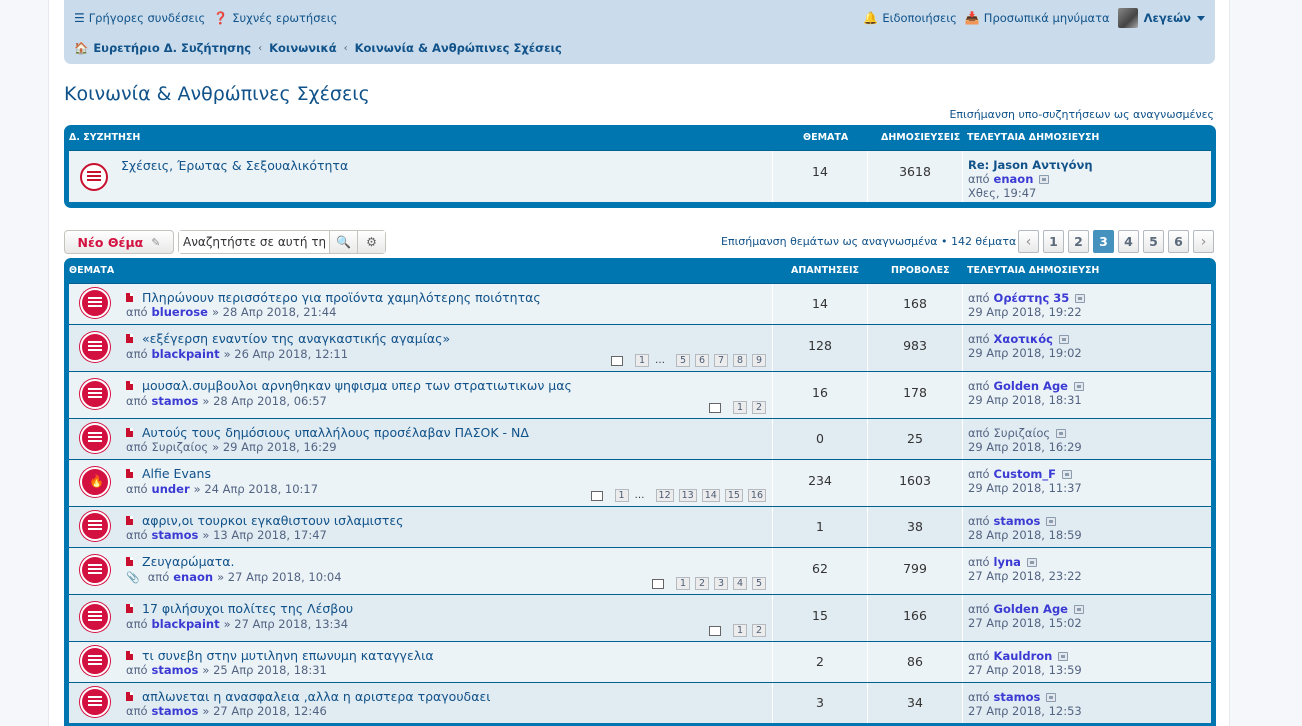 This screenshot has width=1302, height=726. I want to click on topic-page-link: 16, so click(756, 495).